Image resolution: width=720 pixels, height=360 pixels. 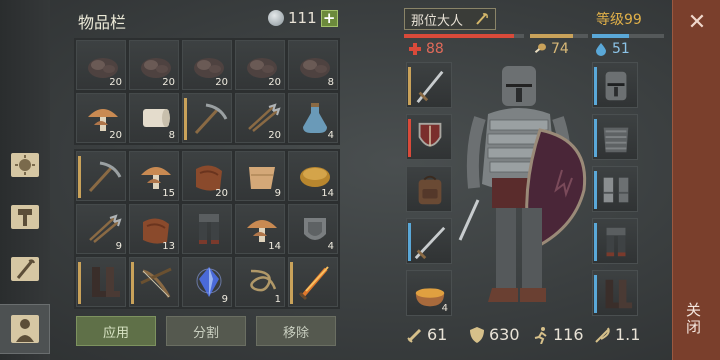 I want to click on apply-button: 应用, so click(x=116, y=331).